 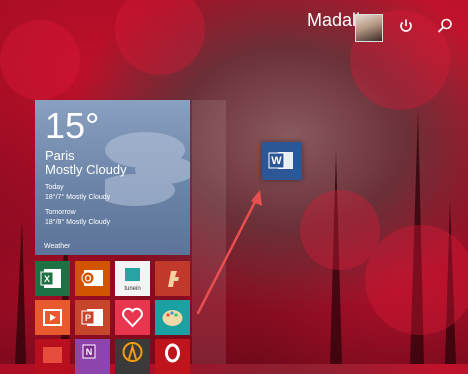 I want to click on video-tile, so click(x=52, y=317).